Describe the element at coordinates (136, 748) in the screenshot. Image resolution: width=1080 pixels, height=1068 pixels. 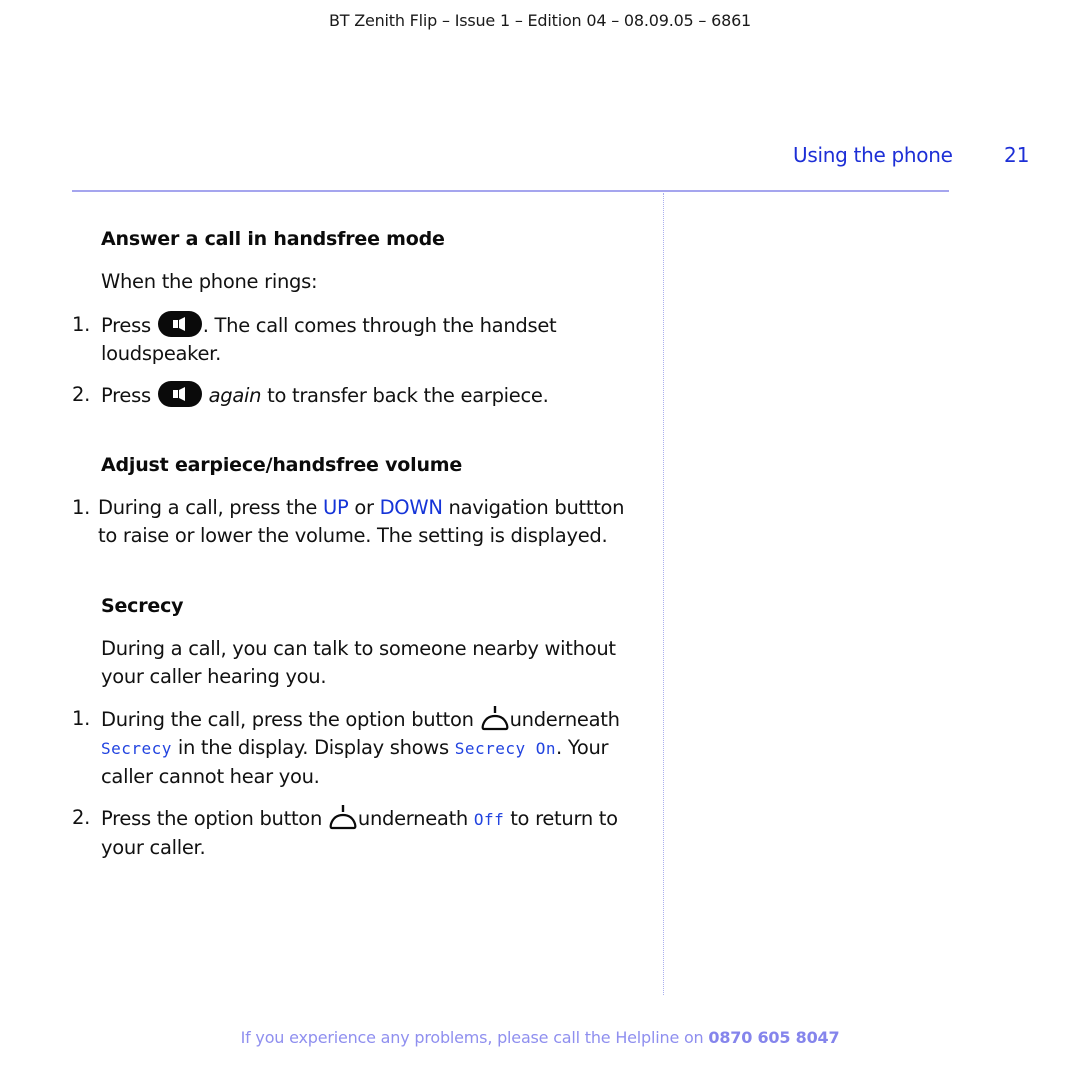
I see `display-text-secrecy: Secrecy` at that location.